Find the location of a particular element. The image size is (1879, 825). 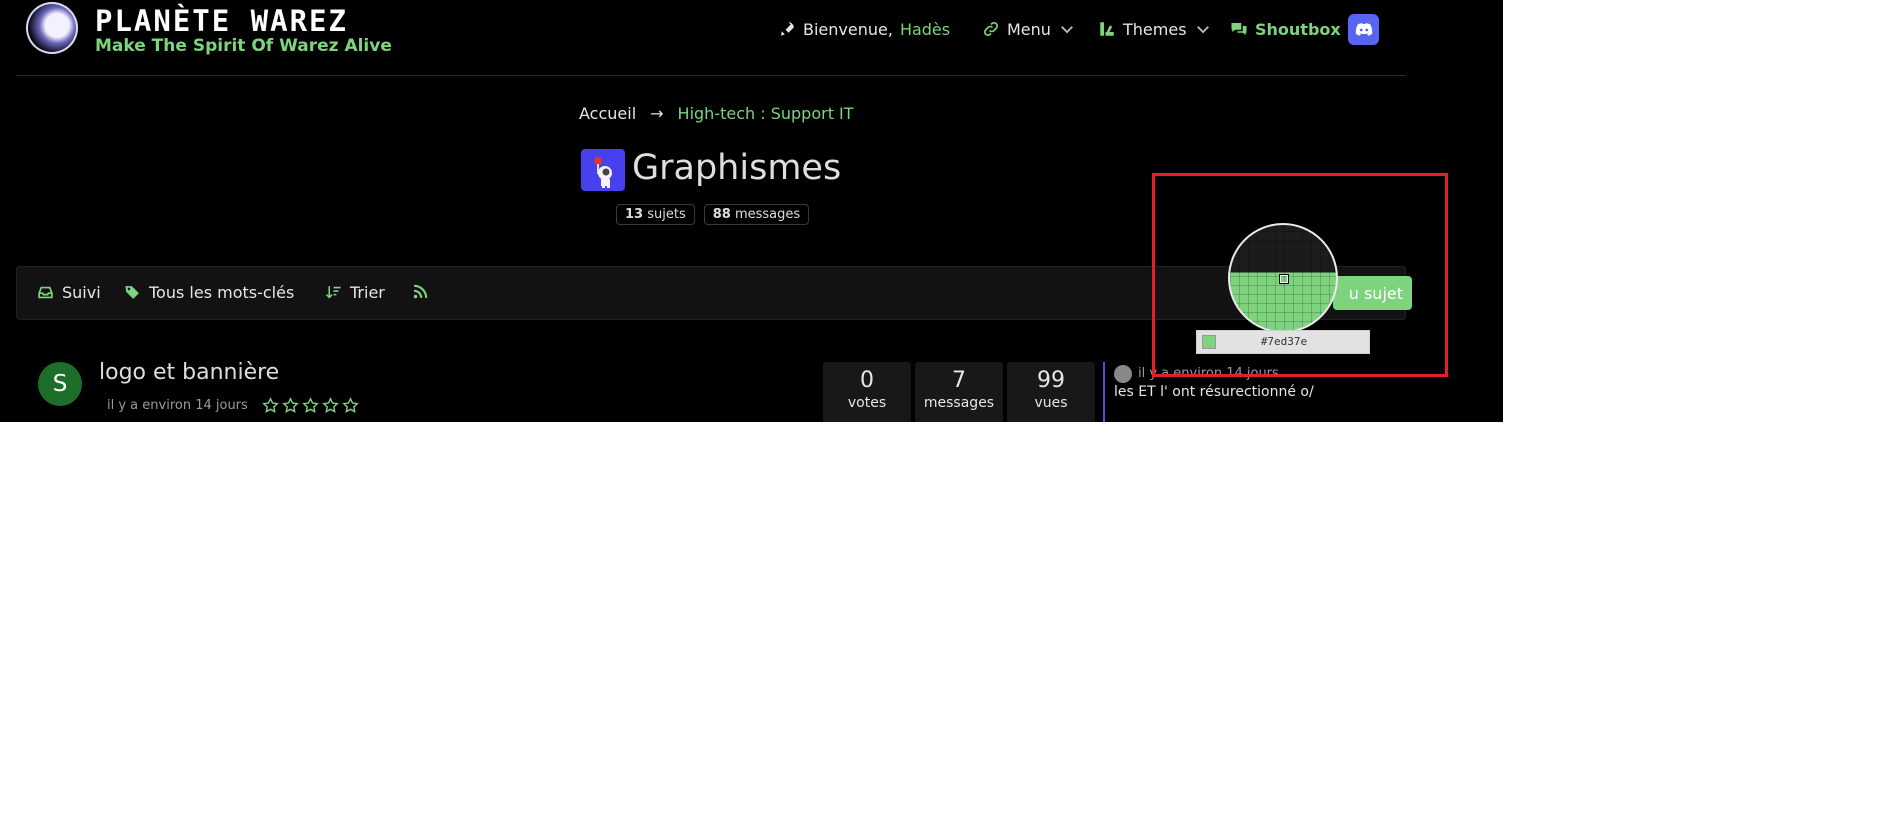

color-hex-value: #7ed37e is located at coordinates (1284, 341).